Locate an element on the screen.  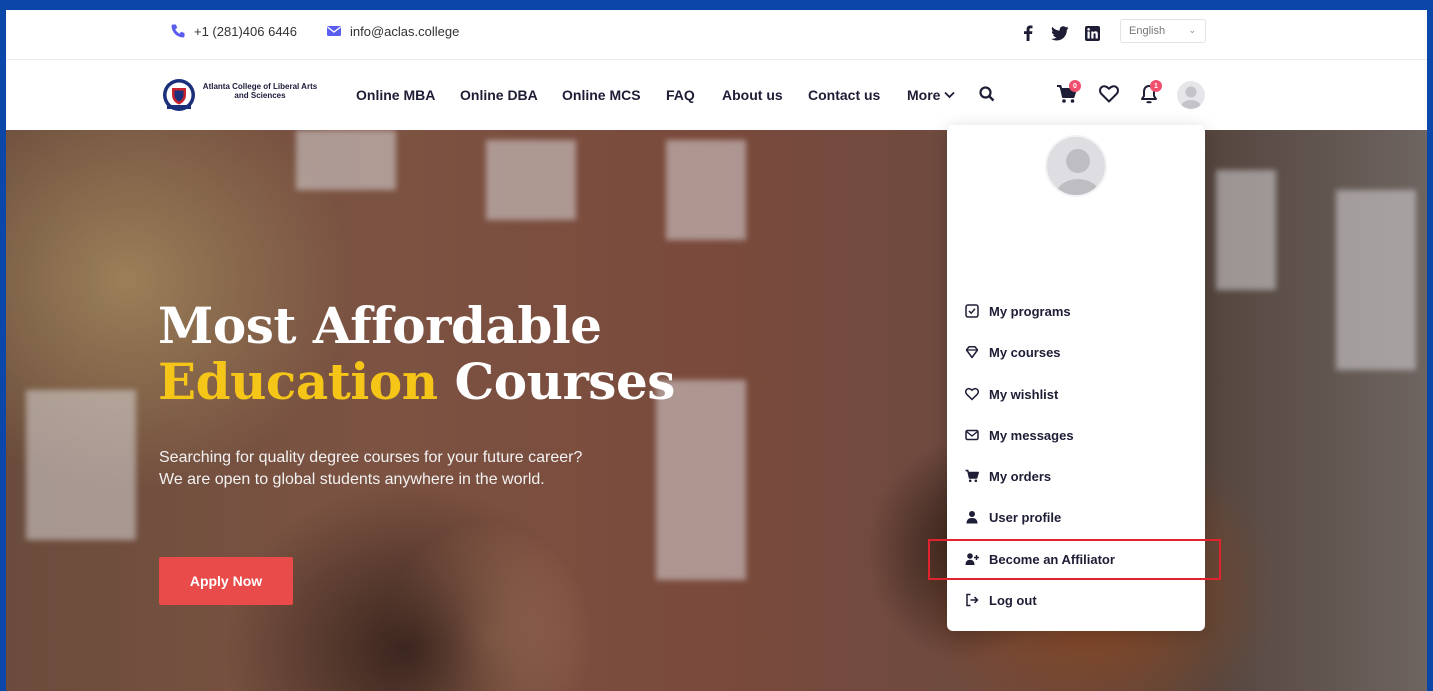
gem-icon is located at coordinates (972, 352).